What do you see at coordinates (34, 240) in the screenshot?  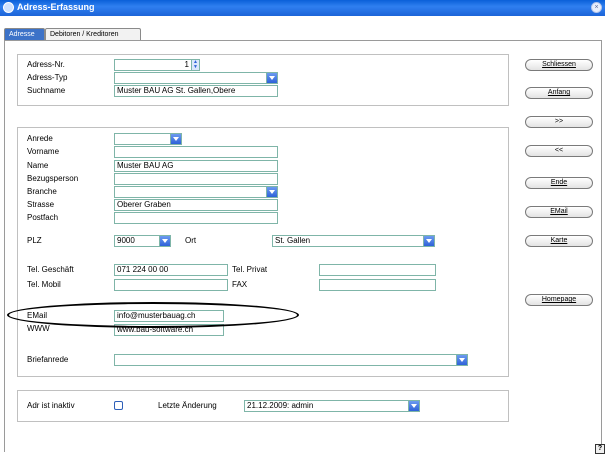 I see `plz-label: PLZ` at bounding box center [34, 240].